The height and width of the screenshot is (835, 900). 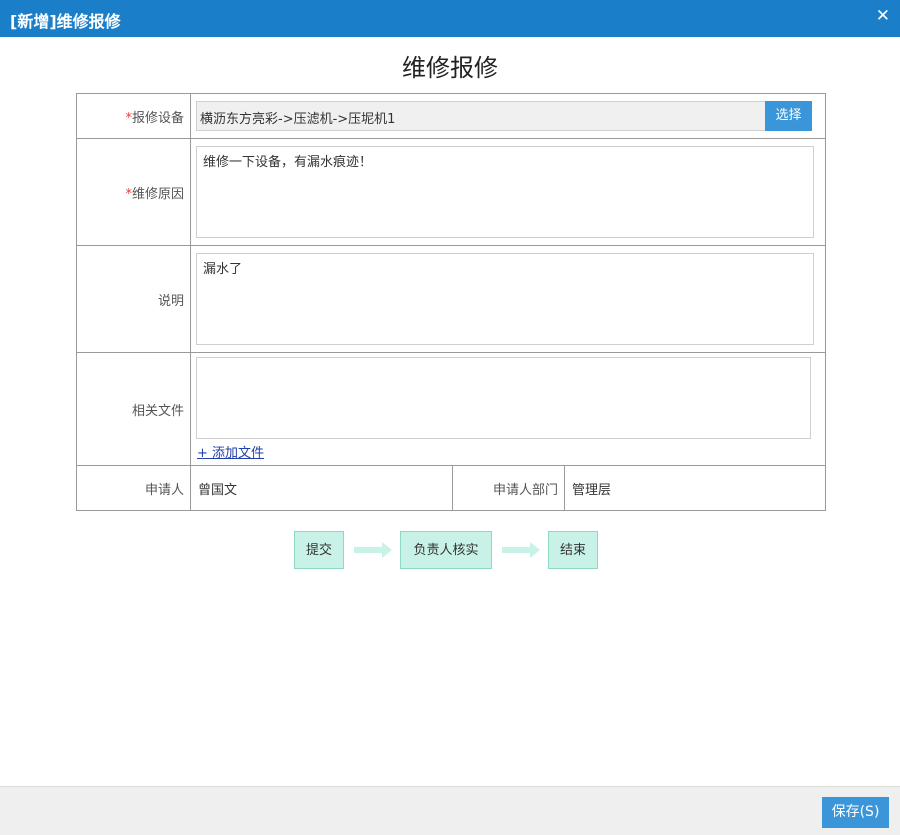 I want to click on files-row: 相关文件 + 添加文件, so click(x=451, y=409).